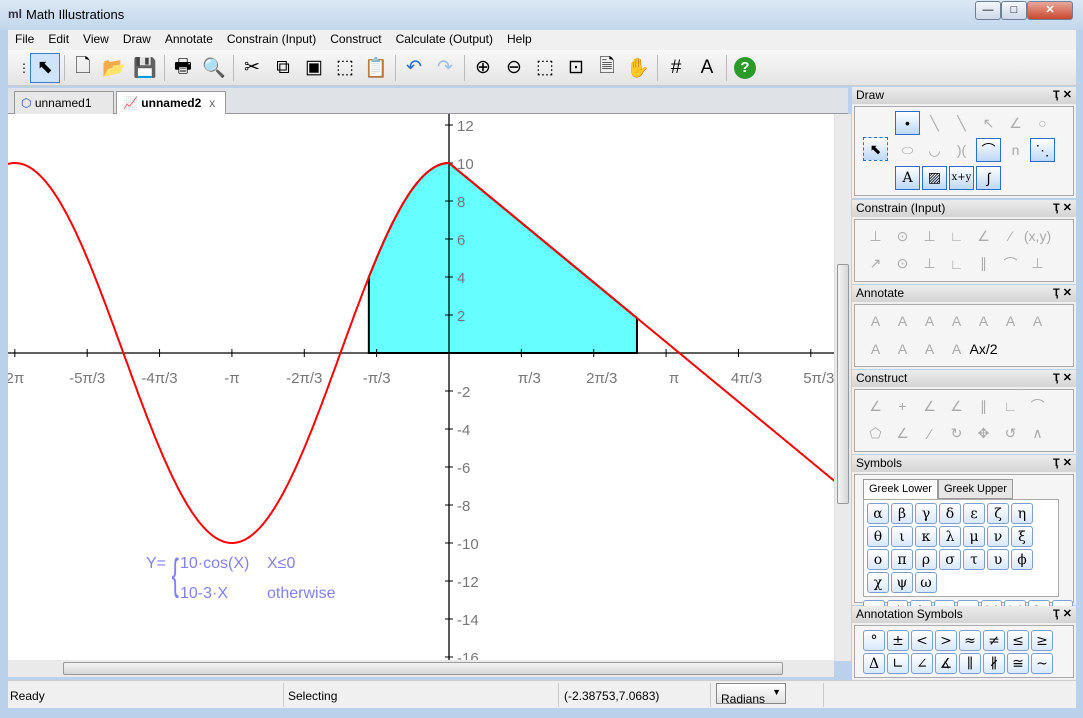  Describe the element at coordinates (444, 40) in the screenshot. I see `menu-calculate-output: Calculate (Output)` at that location.